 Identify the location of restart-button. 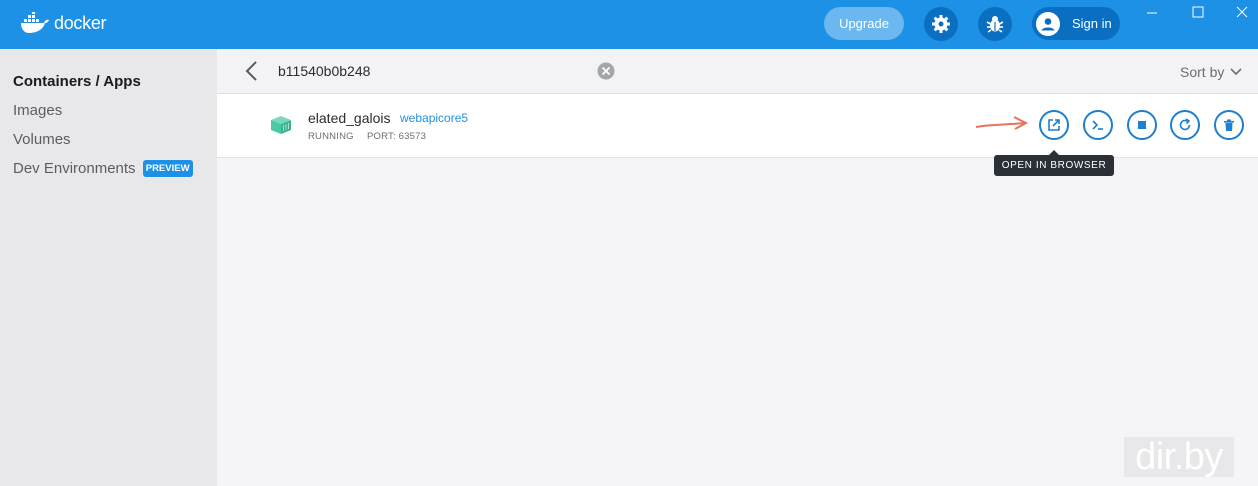
(1185, 125).